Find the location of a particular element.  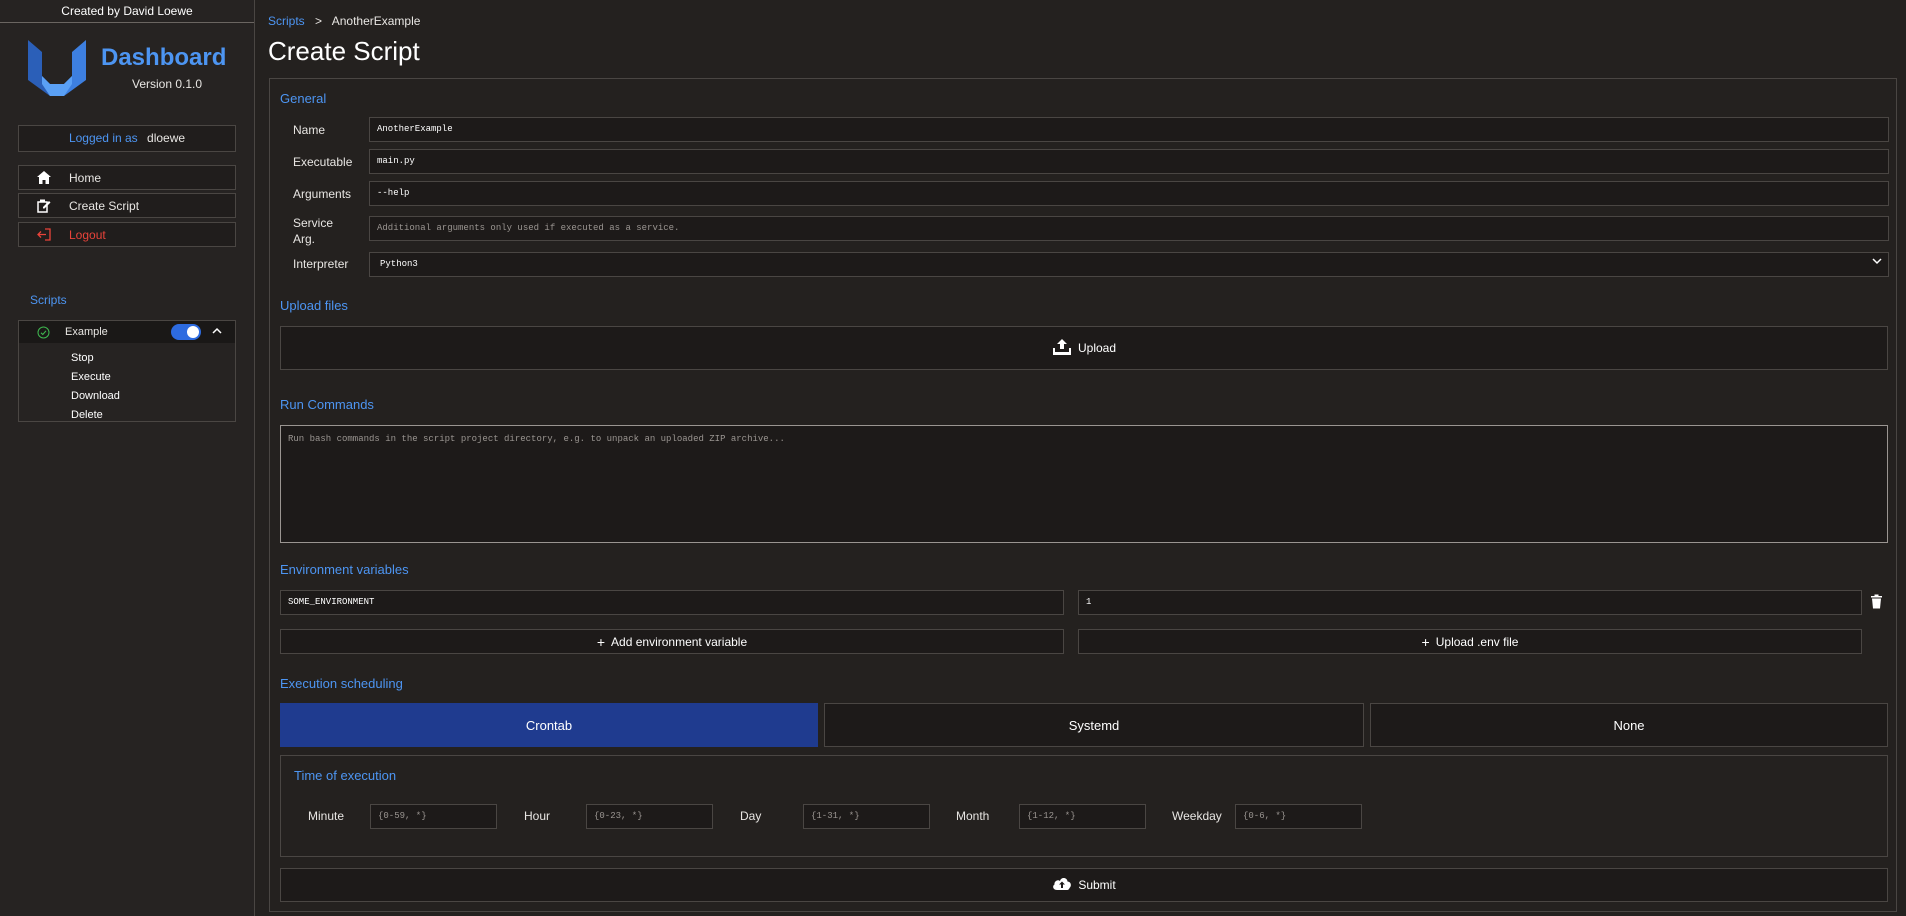

script-action-download: Download is located at coordinates (95, 396).